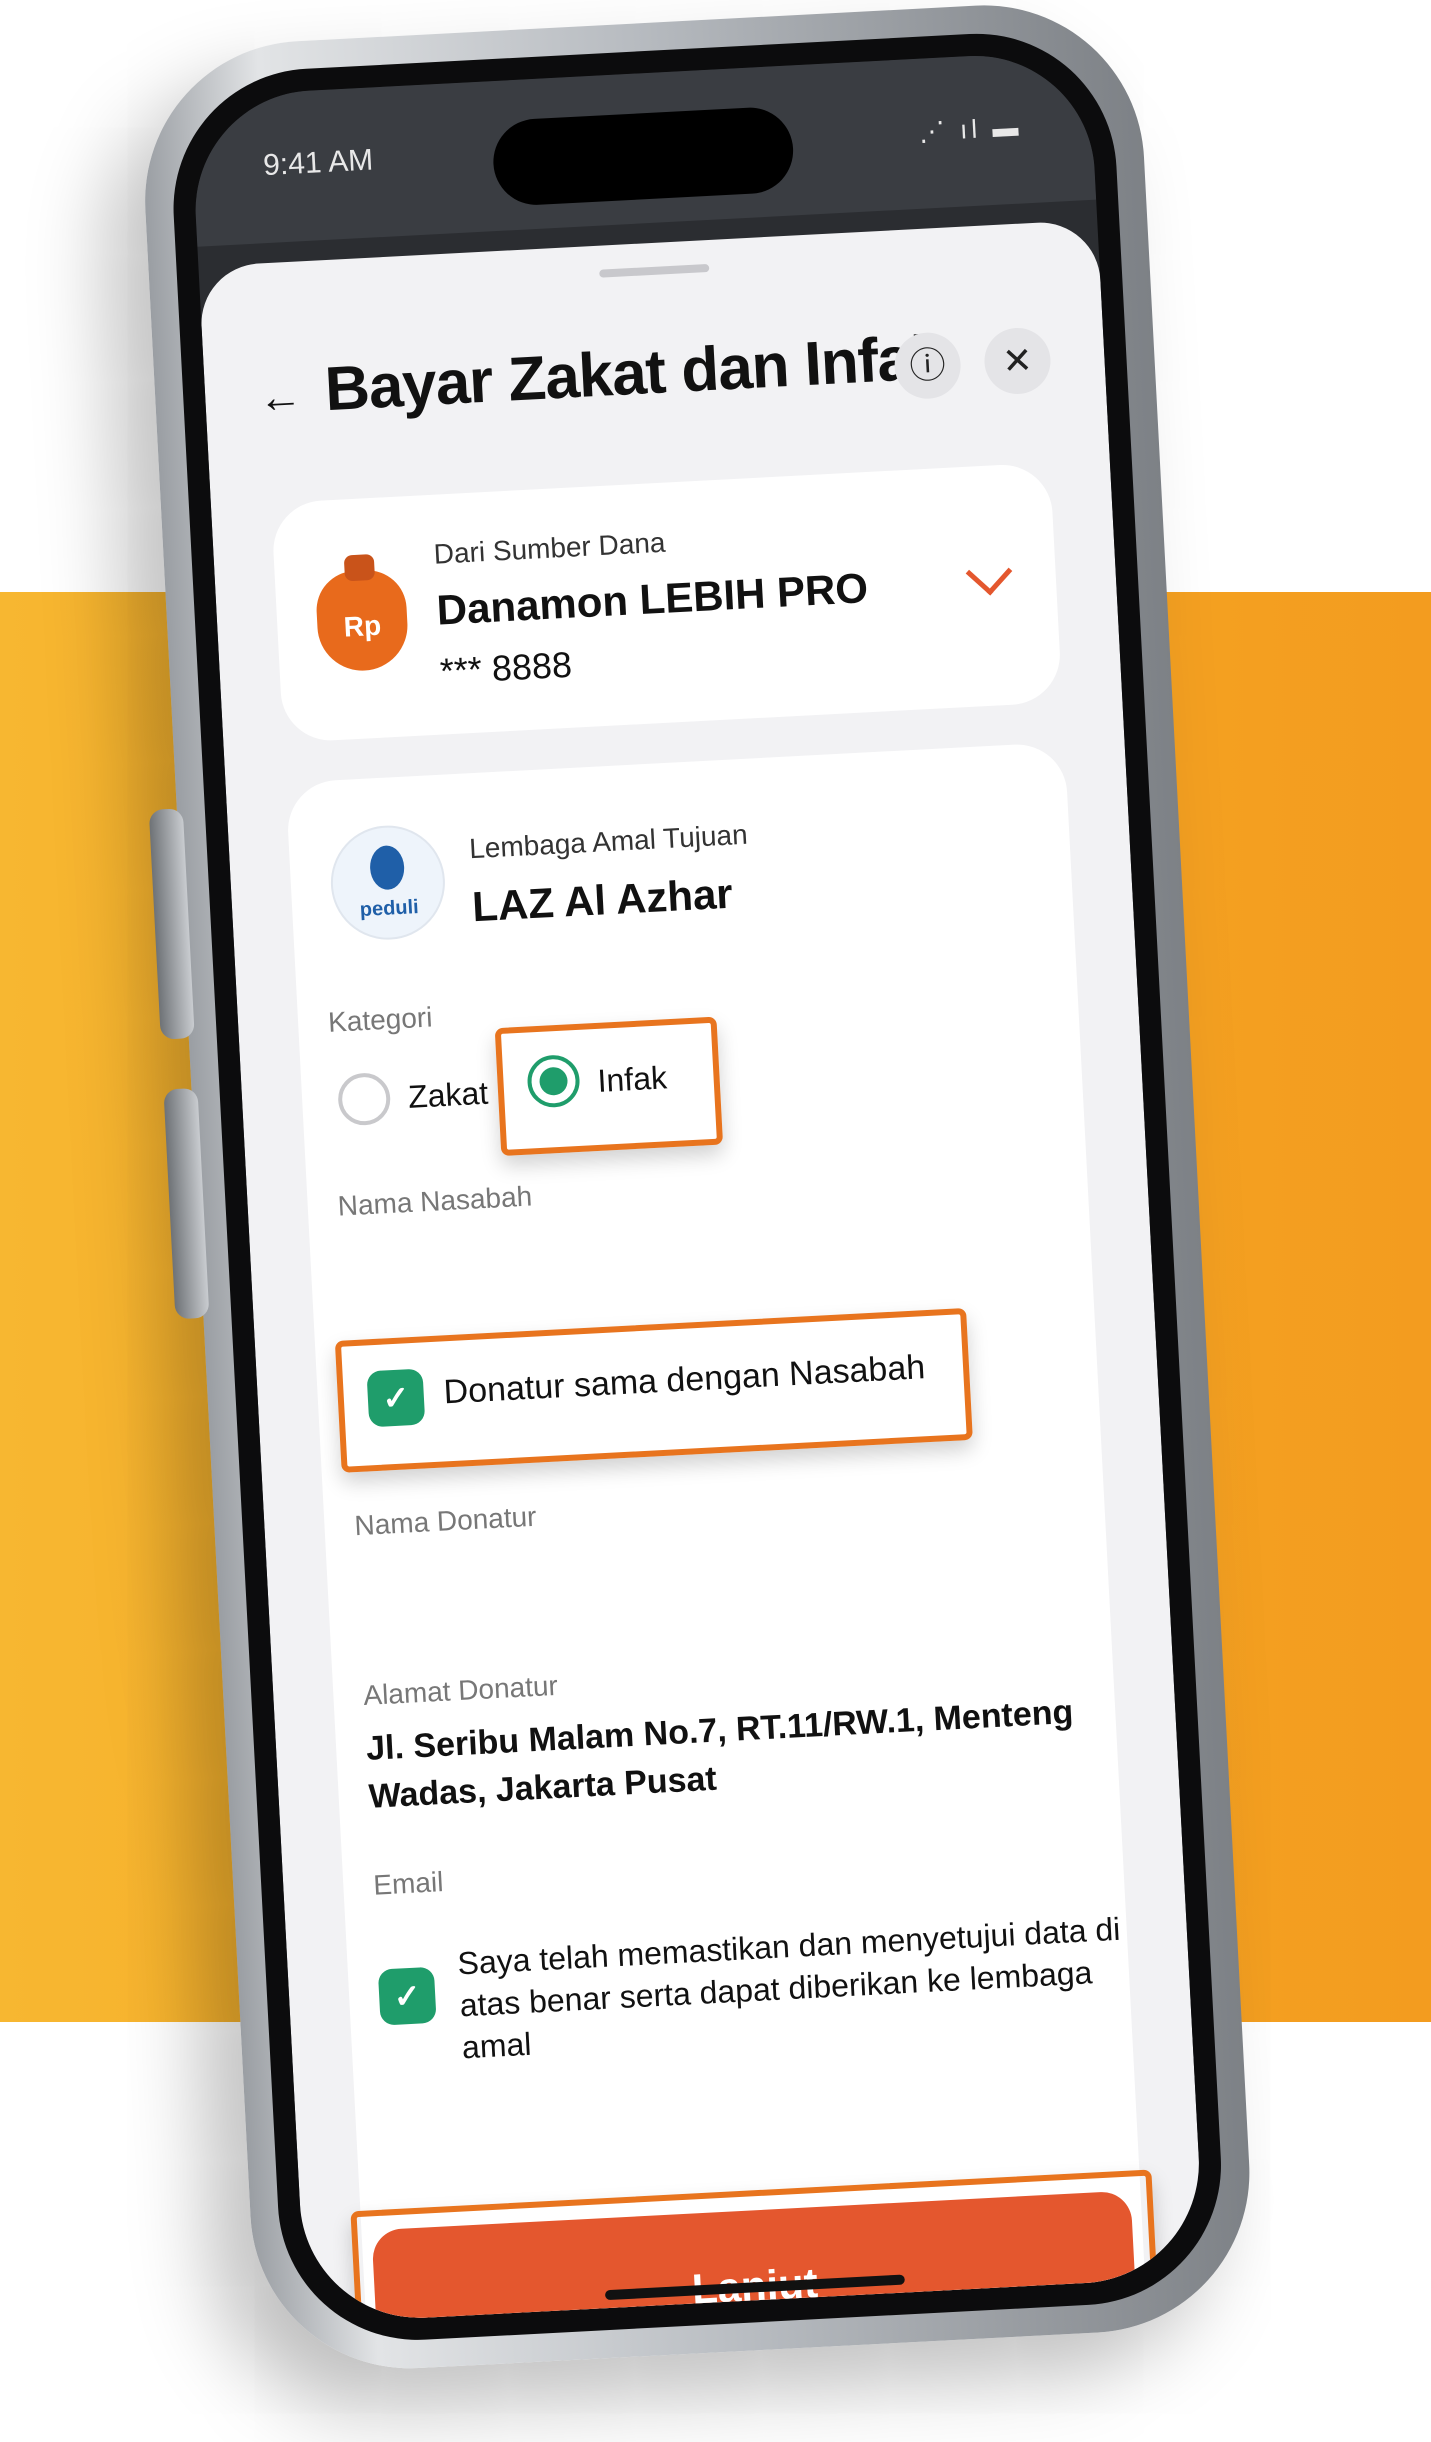 Image resolution: width=1431 pixels, height=2442 pixels. I want to click on close-icon: ✕, so click(1017, 361).